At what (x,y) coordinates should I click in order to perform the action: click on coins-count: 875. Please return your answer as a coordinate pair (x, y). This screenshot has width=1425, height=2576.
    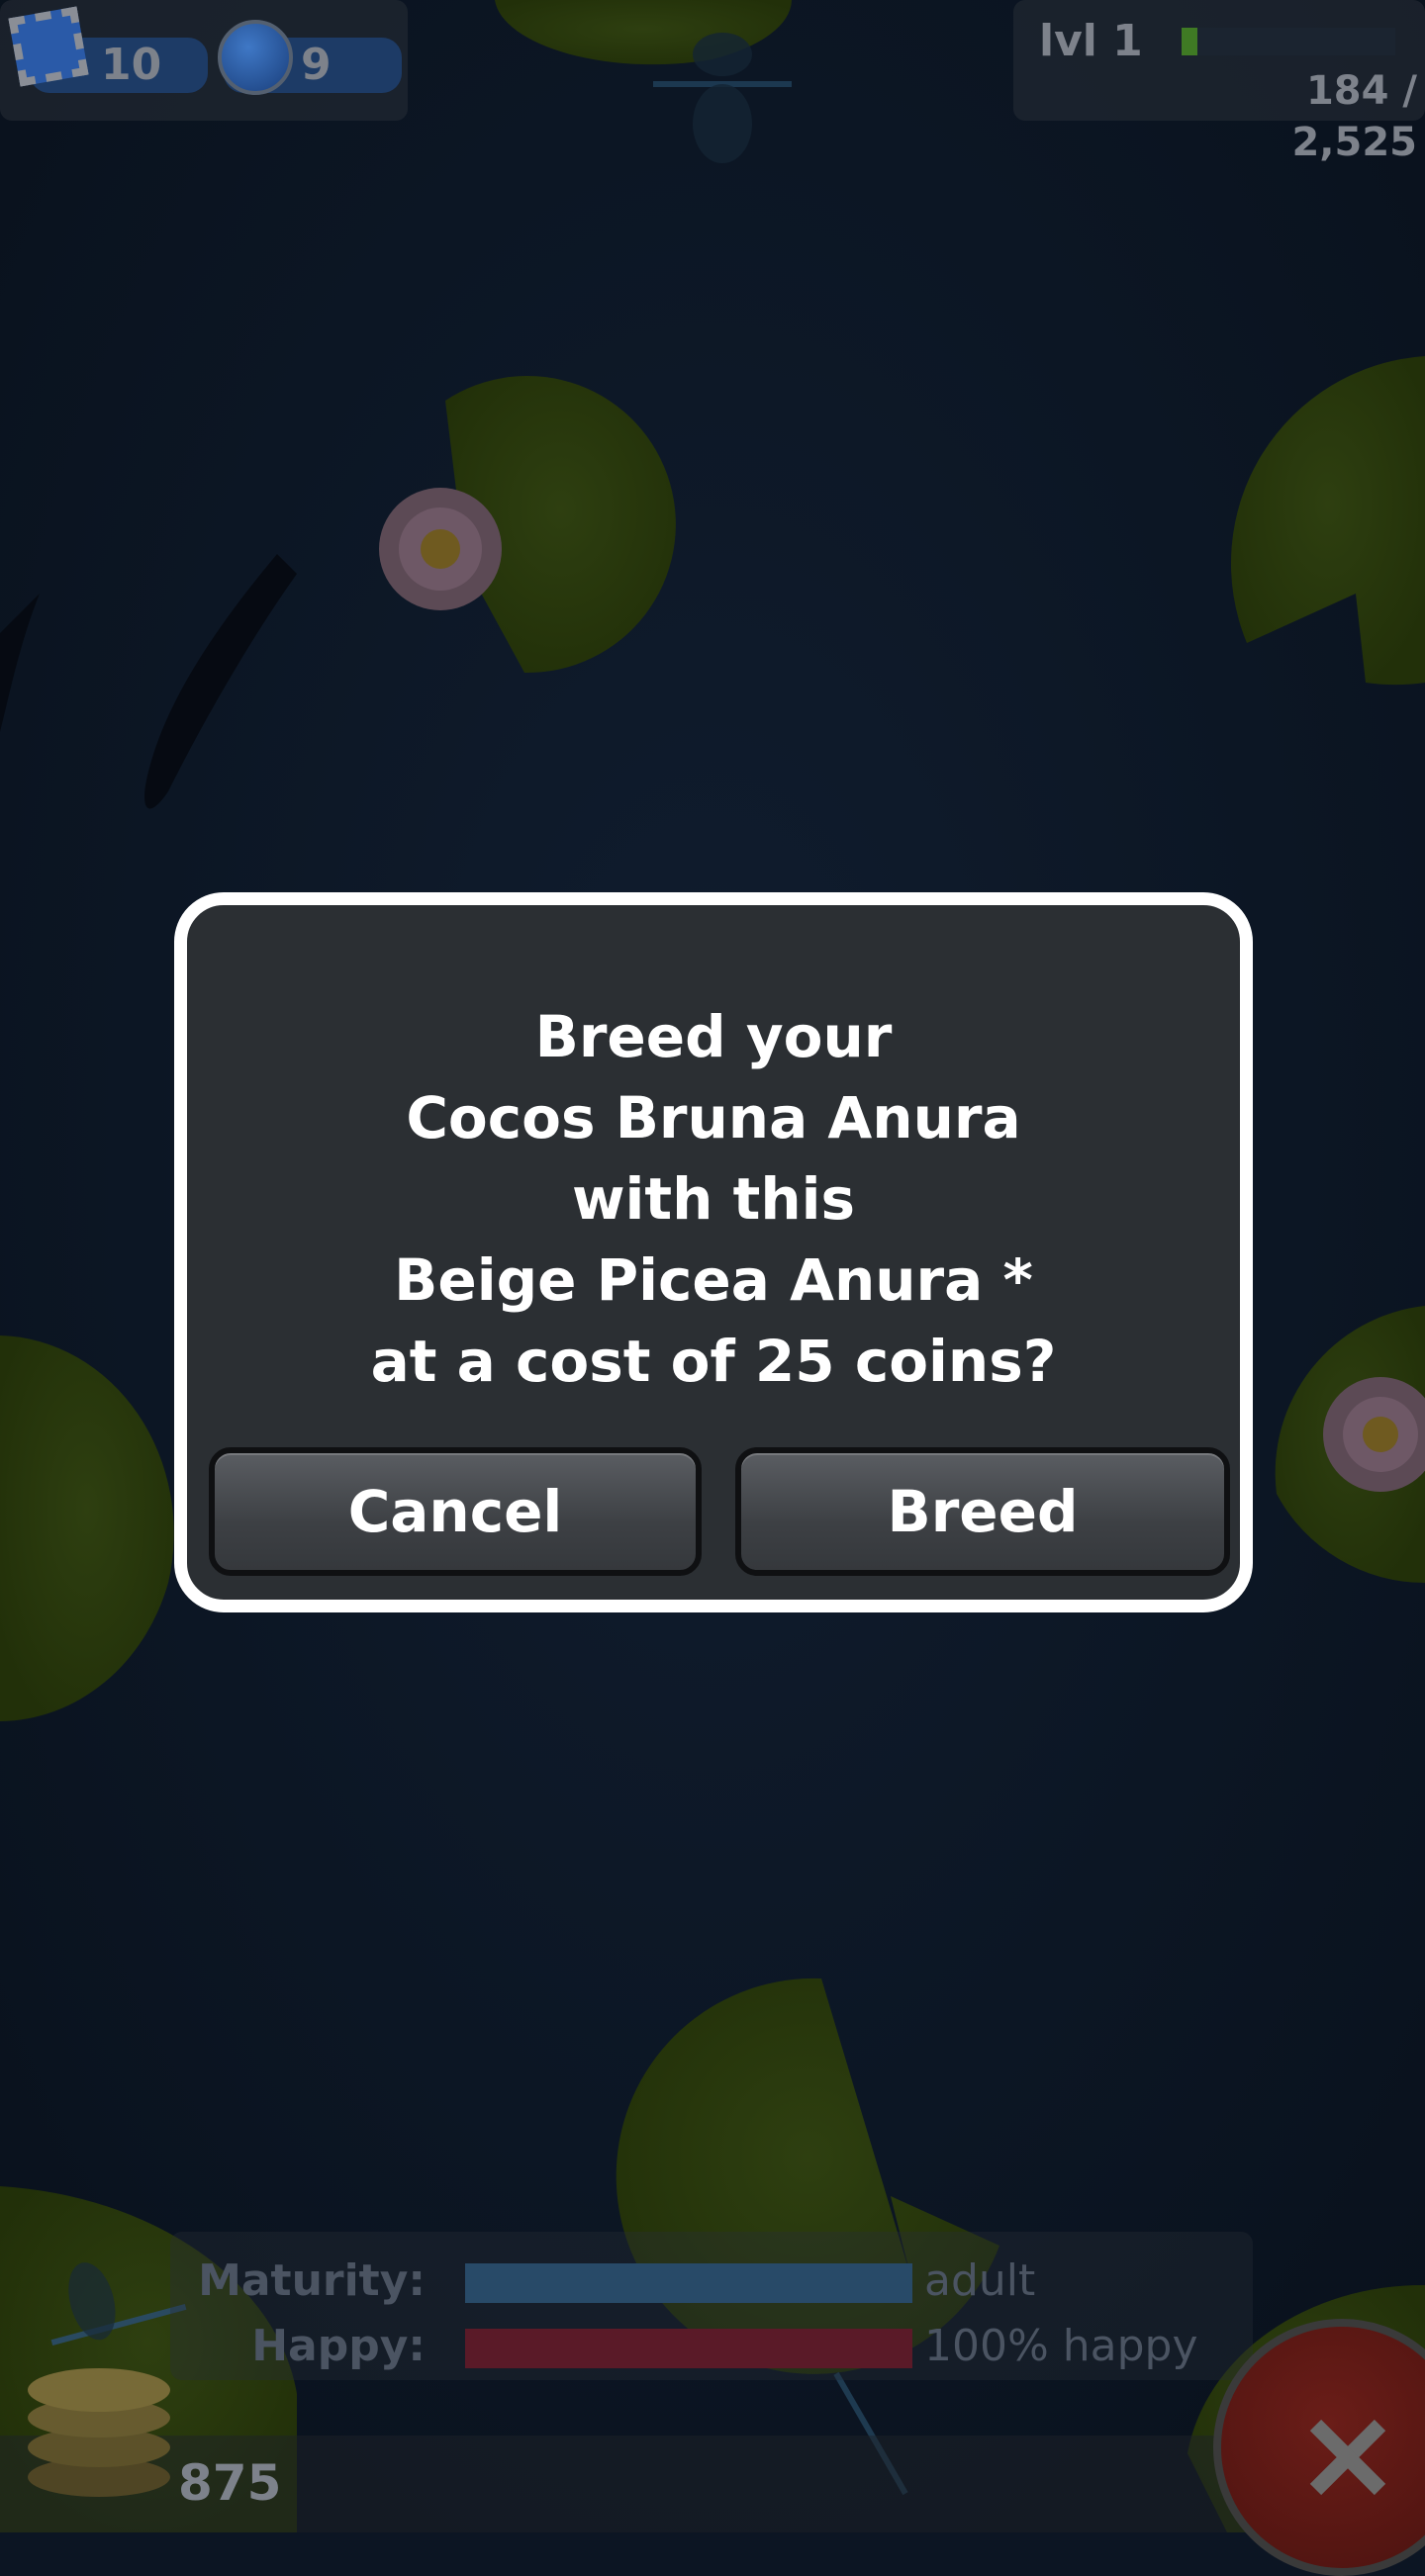
    Looking at the image, I should click on (230, 2483).